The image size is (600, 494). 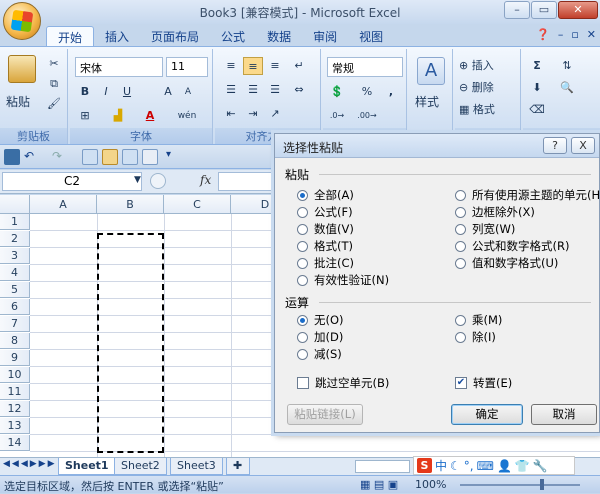 What do you see at coordinates (60, 157) in the screenshot?
I see `redo-icon: ↷` at bounding box center [60, 157].